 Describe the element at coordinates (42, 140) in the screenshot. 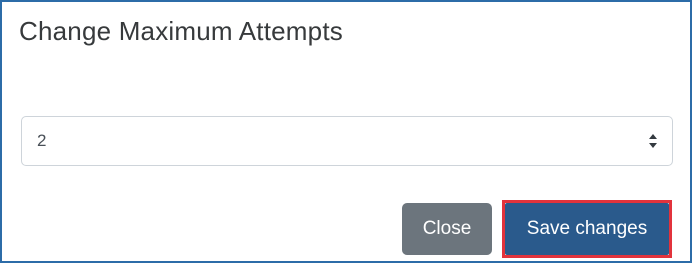

I see `select-value: 2` at that location.